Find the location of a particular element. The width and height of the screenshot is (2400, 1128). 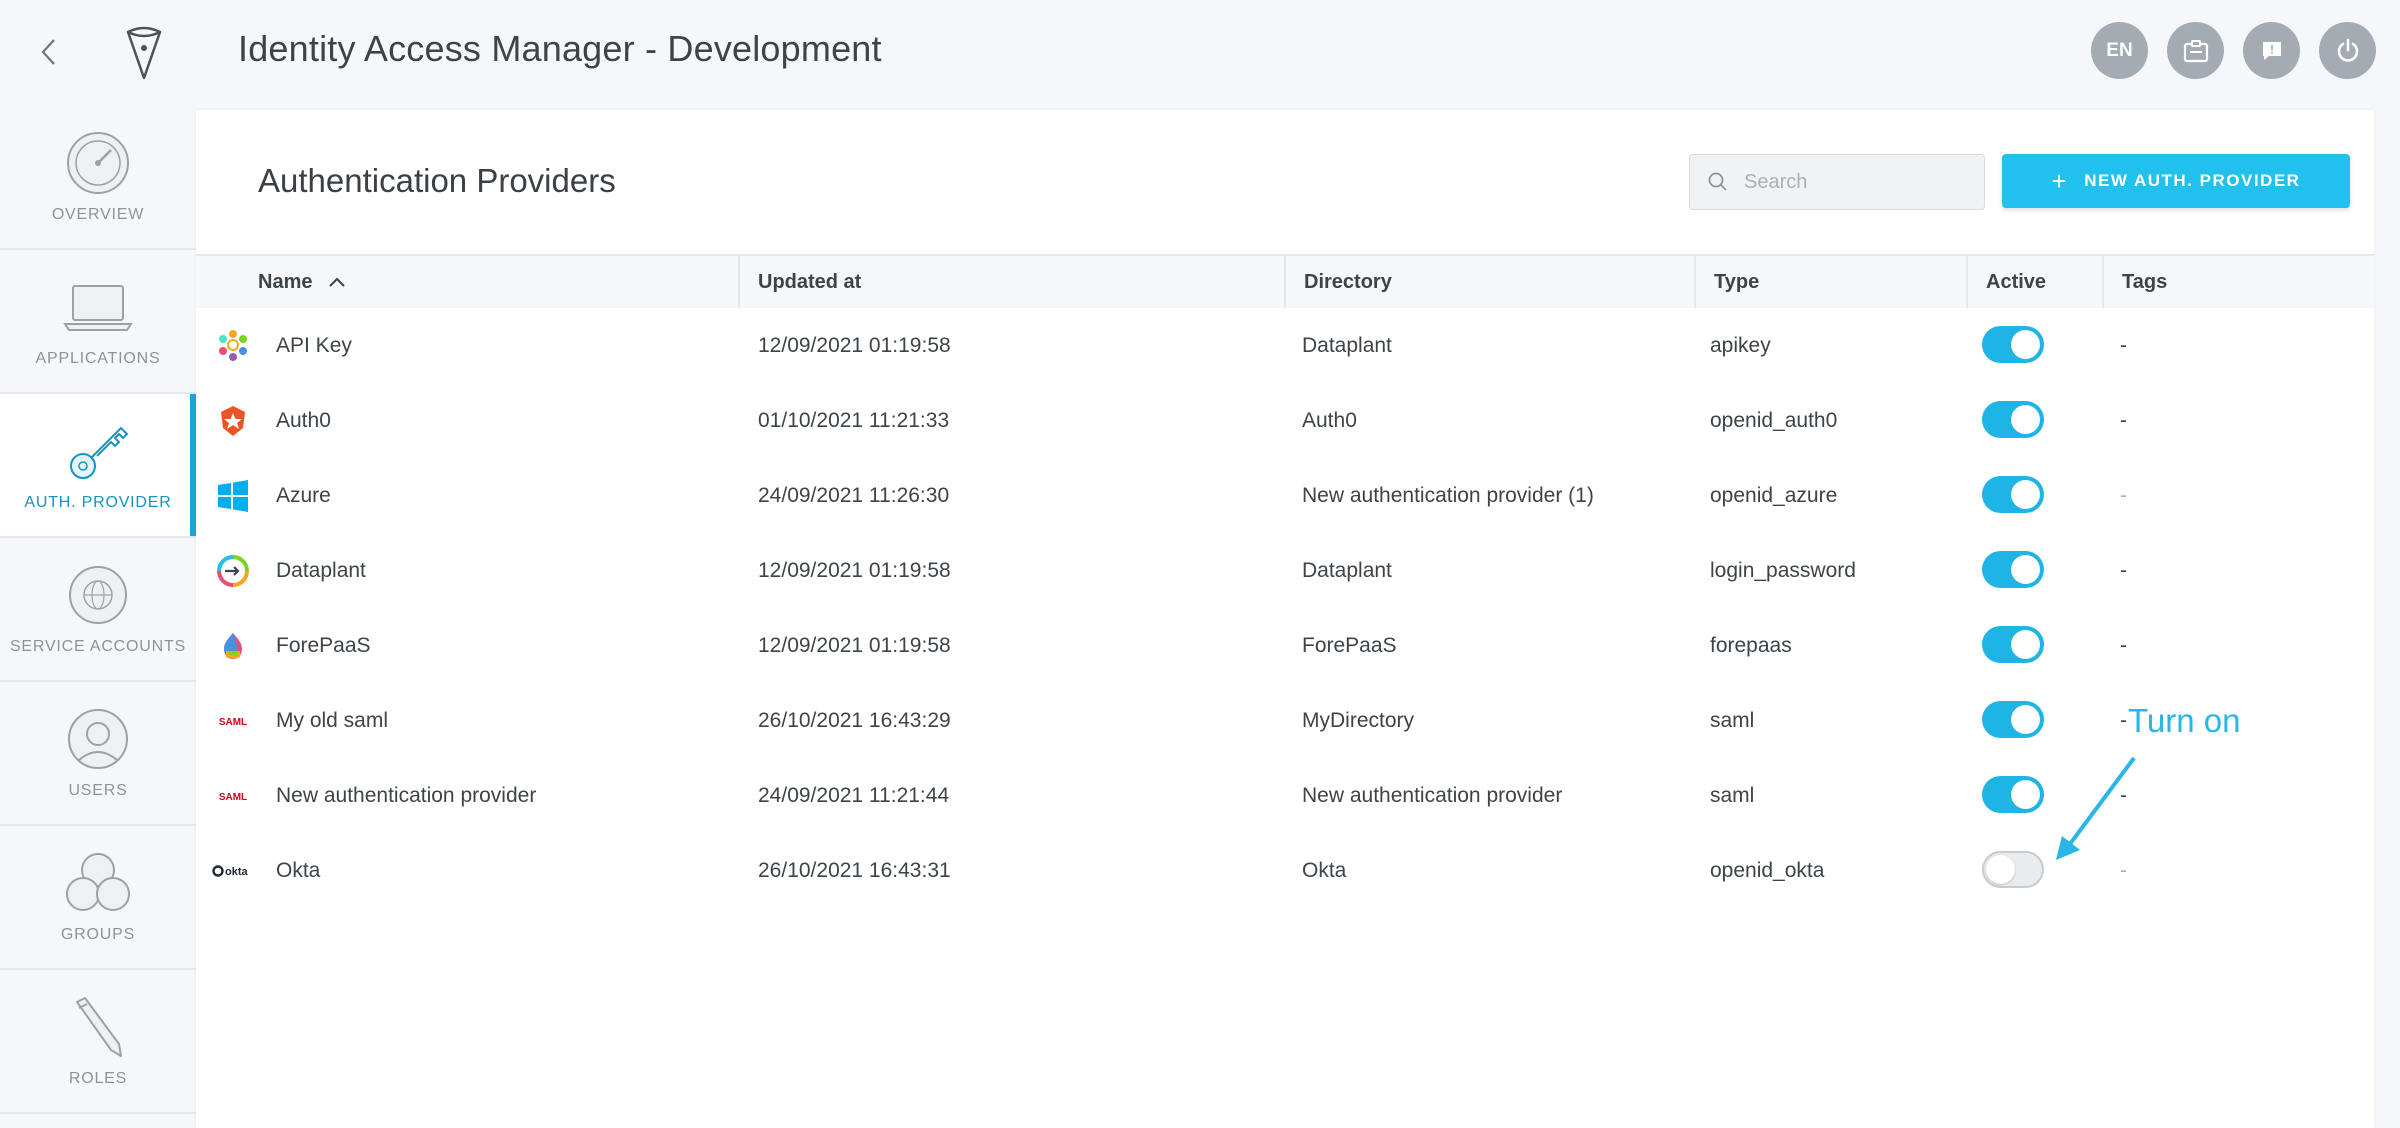

cell-name: ForePaaS is located at coordinates (323, 645).